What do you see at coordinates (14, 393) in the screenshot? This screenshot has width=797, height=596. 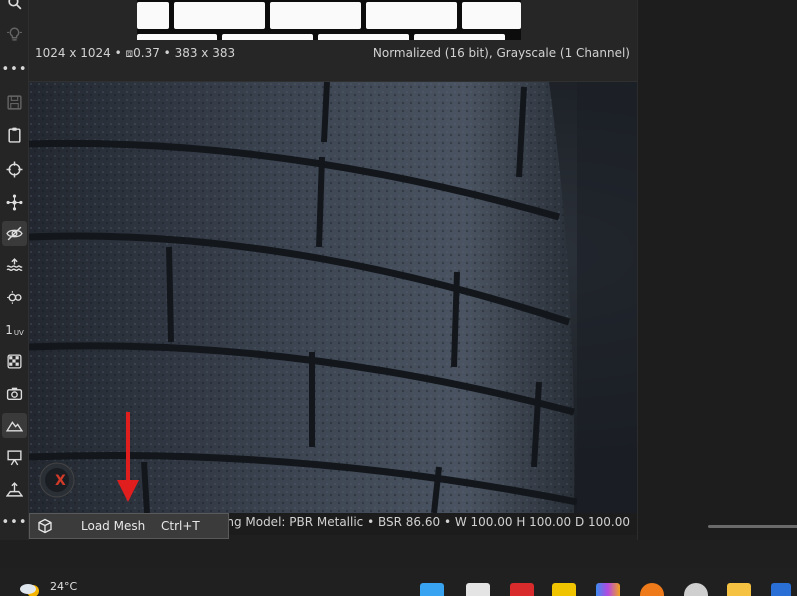 I see `camera-icon` at bounding box center [14, 393].